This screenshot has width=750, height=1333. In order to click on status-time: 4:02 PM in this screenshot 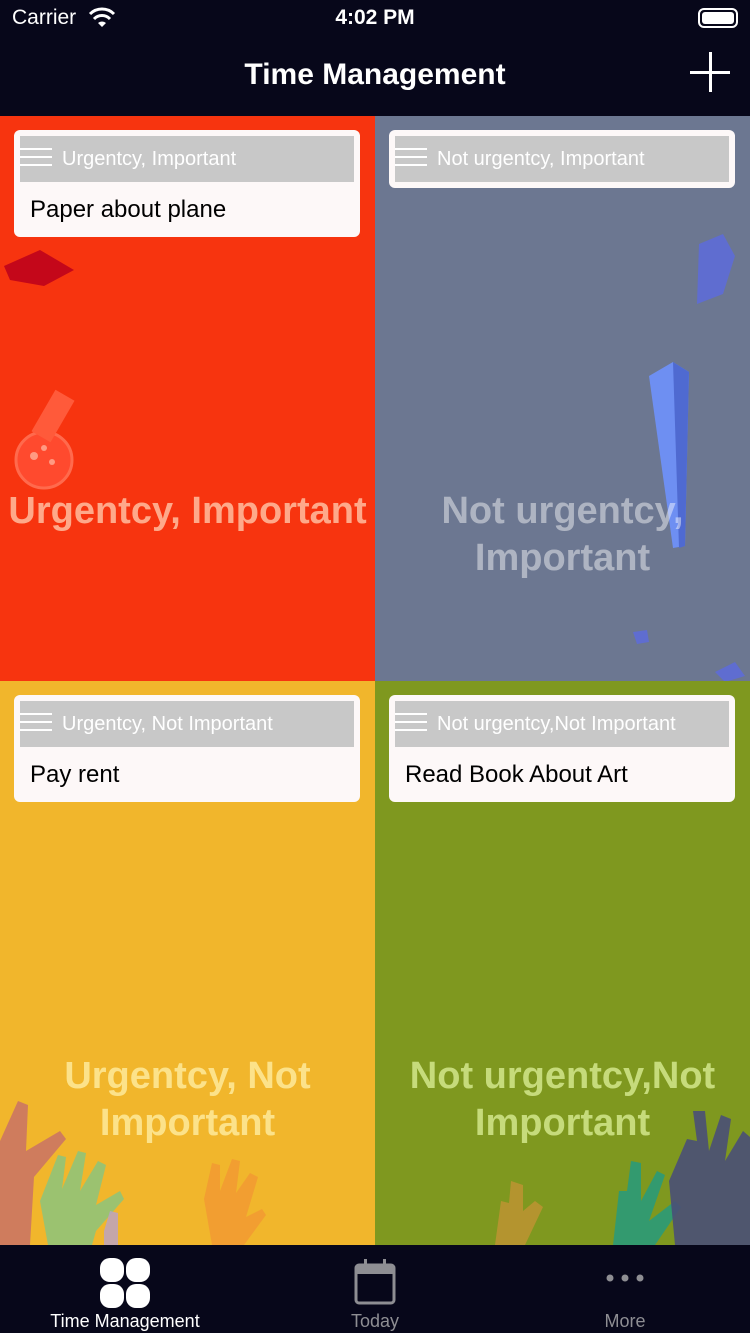, I will do `click(375, 17)`.